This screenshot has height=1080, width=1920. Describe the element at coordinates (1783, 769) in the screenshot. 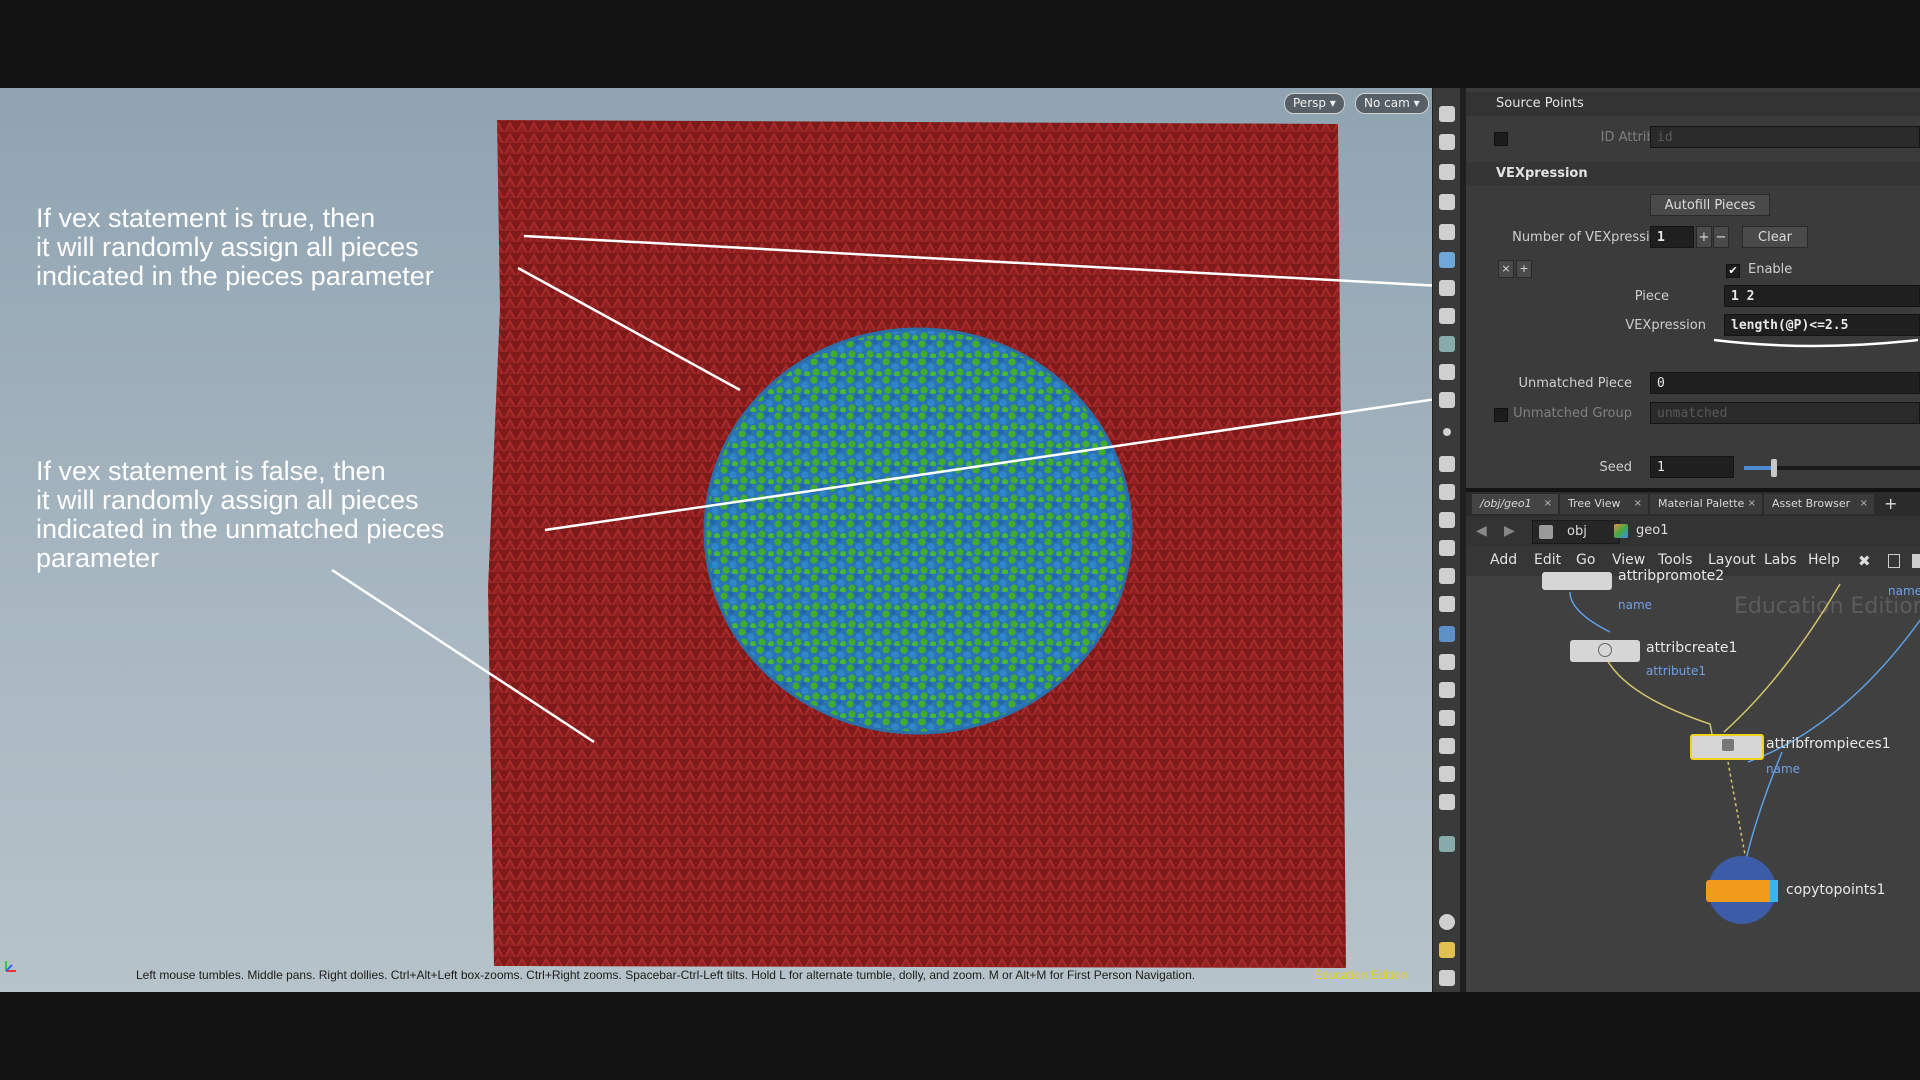

I see `attribfrompieces1-sub: name` at that location.